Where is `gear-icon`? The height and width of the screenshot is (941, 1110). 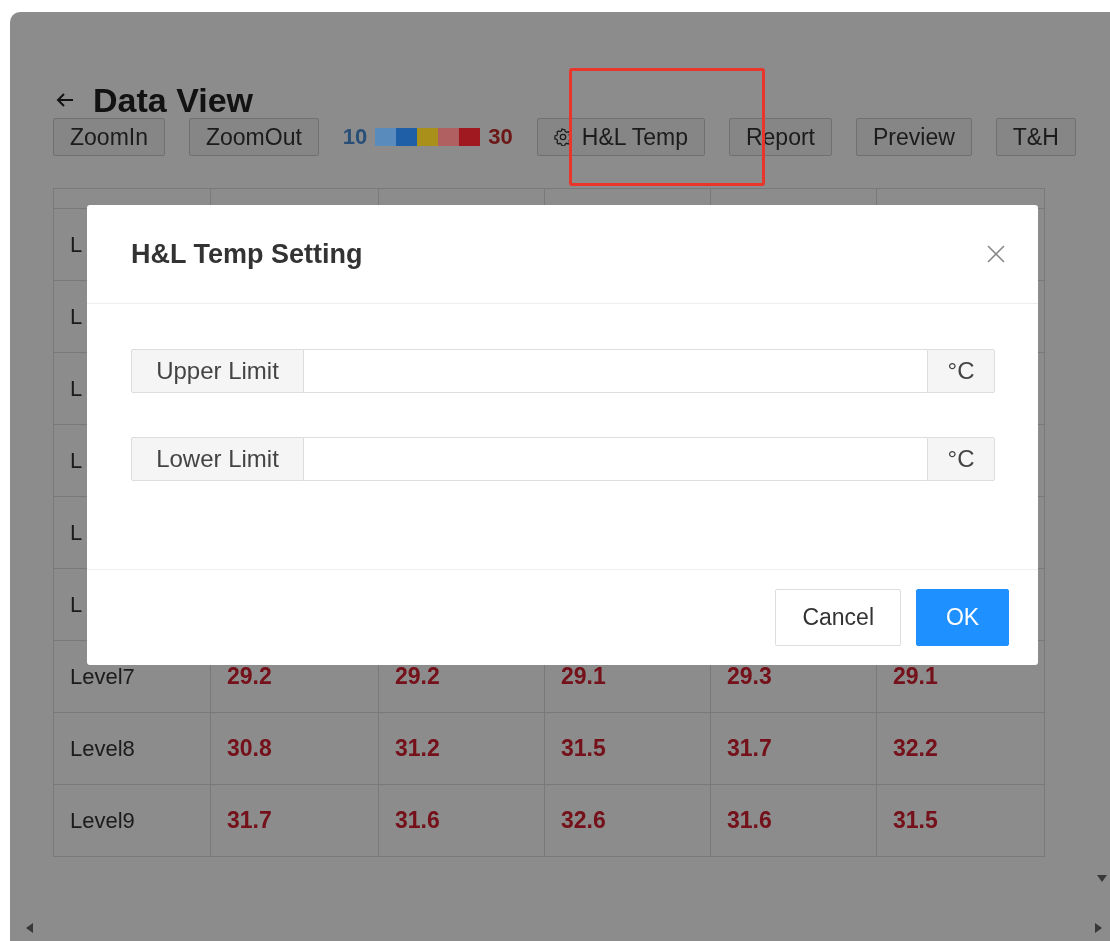
gear-icon is located at coordinates (562, 137).